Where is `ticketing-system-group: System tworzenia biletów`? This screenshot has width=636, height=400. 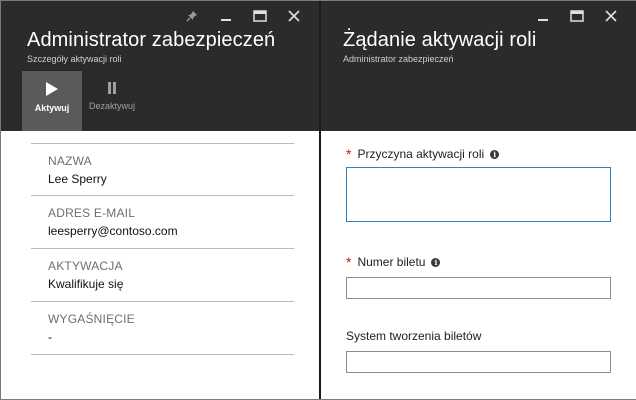 ticketing-system-group: System tworzenia biletów is located at coordinates (478, 351).